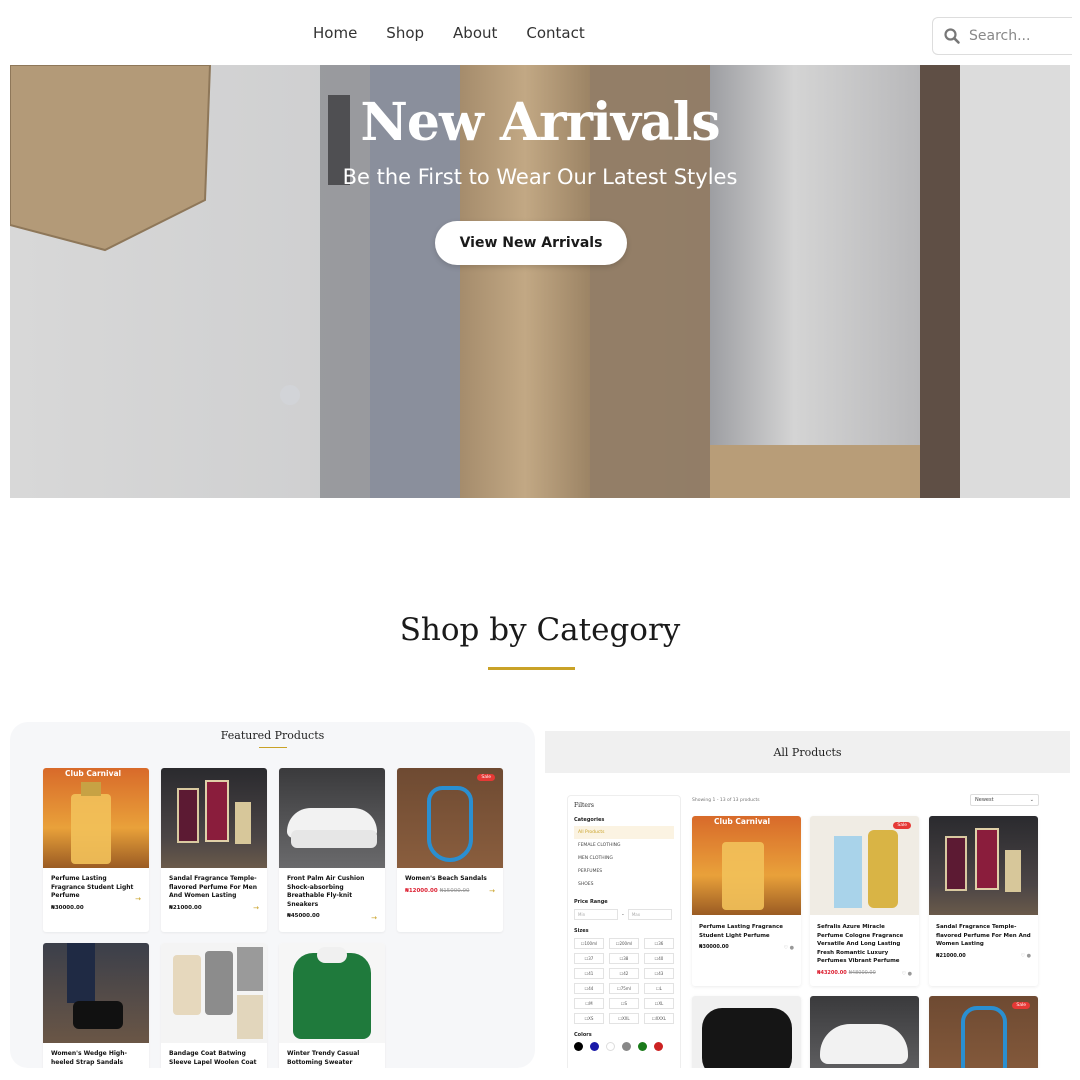 Image resolution: width=1080 pixels, height=1080 pixels. Describe the element at coordinates (659, 943) in the screenshot. I see `size-option: ☐ 36` at that location.